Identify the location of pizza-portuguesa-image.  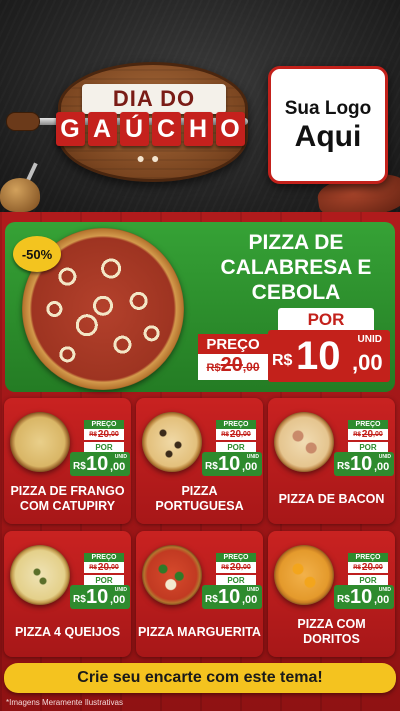
(172, 442).